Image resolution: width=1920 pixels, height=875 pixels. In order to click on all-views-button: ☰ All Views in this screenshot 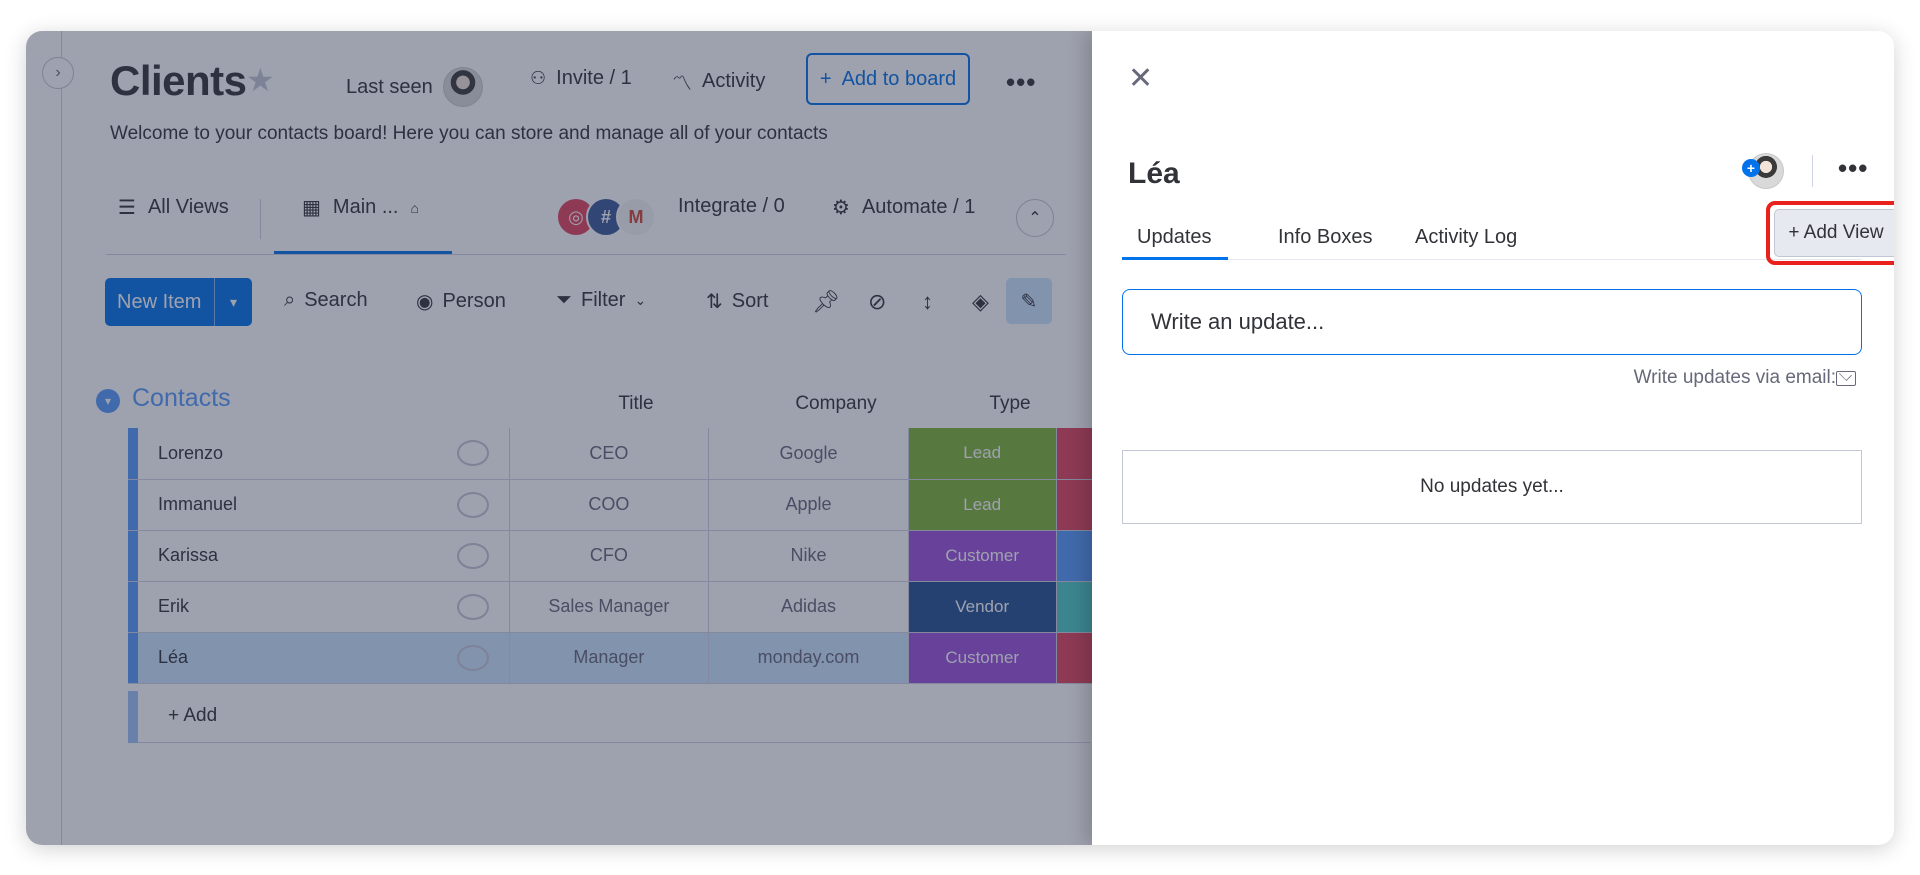, I will do `click(173, 207)`.